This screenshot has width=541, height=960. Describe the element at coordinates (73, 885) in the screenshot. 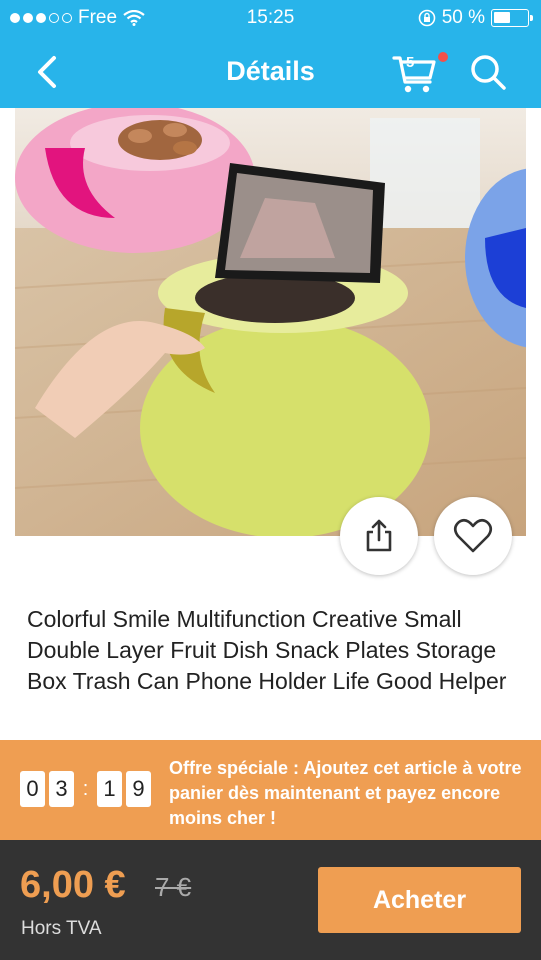

I see `price: 6,00 €` at that location.